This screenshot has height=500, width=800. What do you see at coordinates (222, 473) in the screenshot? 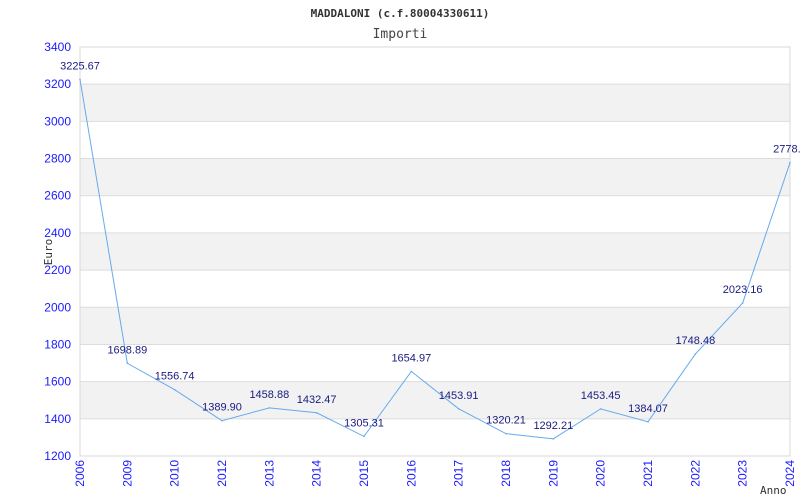
I see `x-tick-label: 2012` at bounding box center [222, 473].